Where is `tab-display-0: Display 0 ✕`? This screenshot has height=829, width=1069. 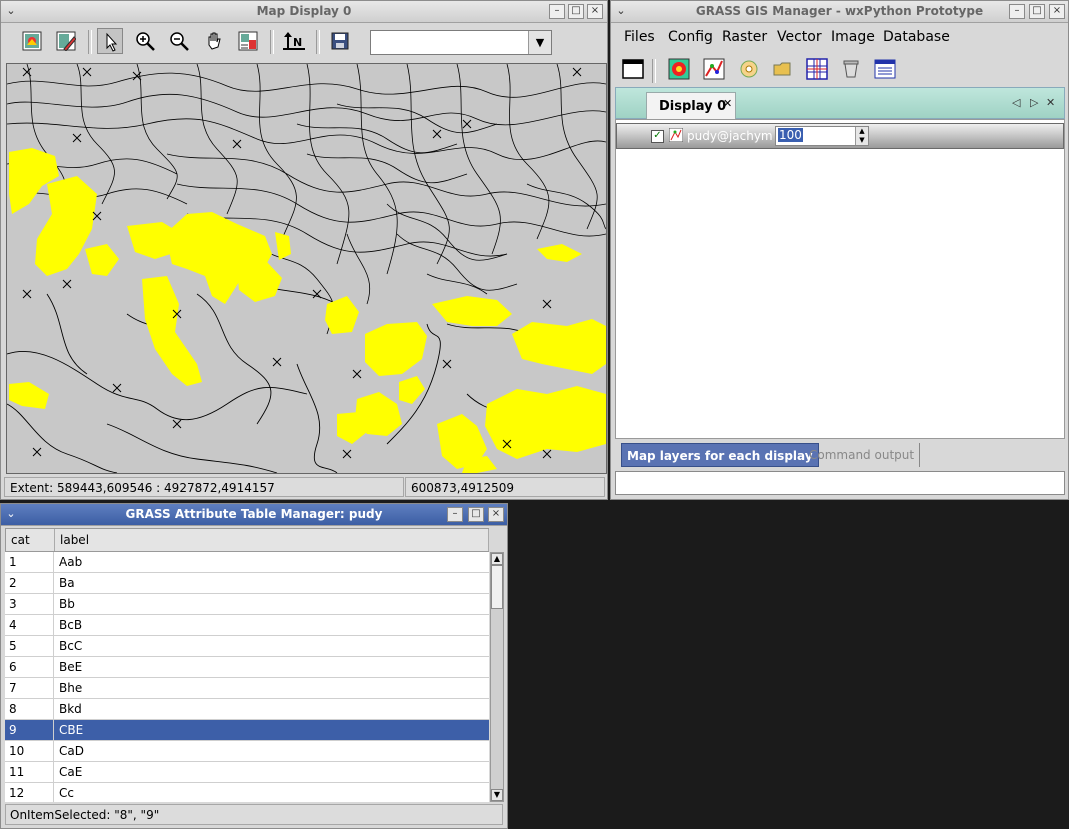
tab-display-0: Display 0 ✕ is located at coordinates (691, 105).